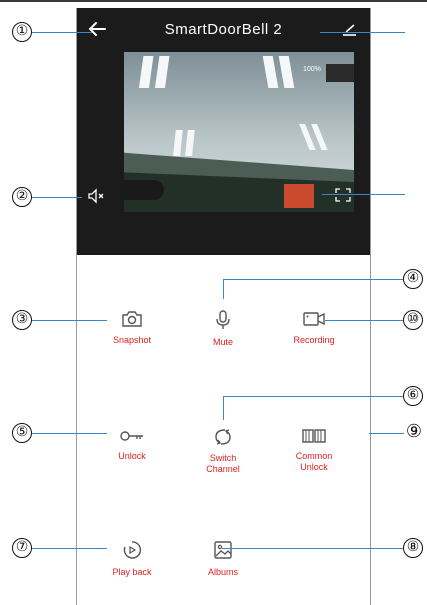  What do you see at coordinates (413, 396) in the screenshot?
I see `callout-6: ⑥` at bounding box center [413, 396].